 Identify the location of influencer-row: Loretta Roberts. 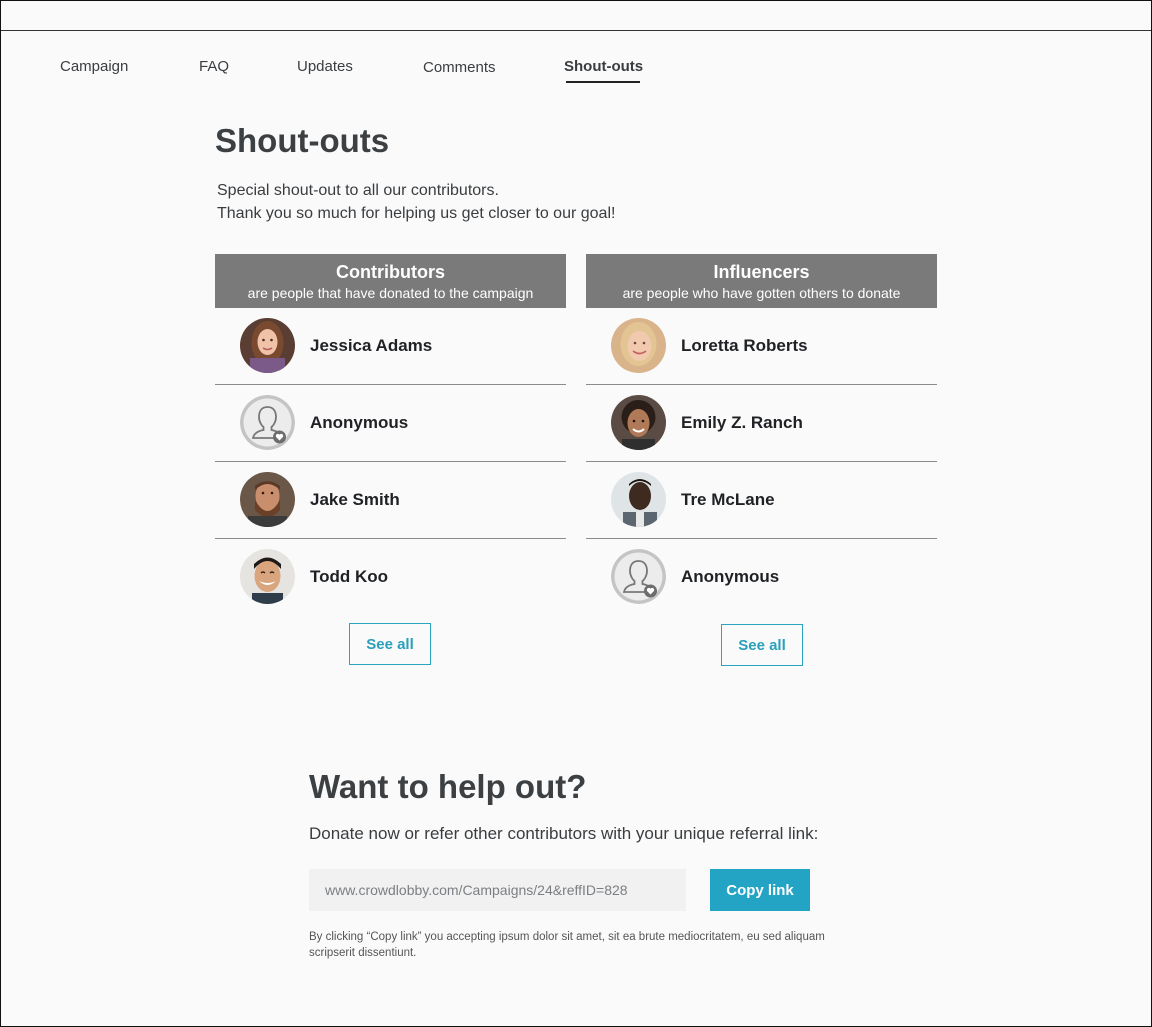
(761, 346).